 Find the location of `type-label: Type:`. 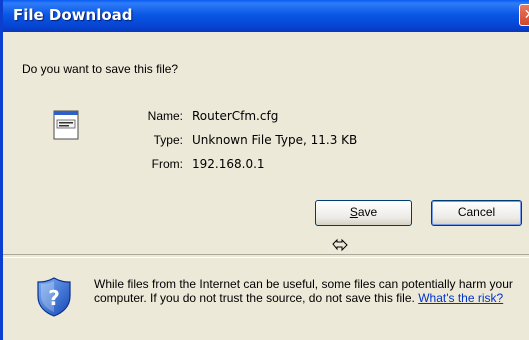

type-label: Type: is located at coordinates (168, 140).